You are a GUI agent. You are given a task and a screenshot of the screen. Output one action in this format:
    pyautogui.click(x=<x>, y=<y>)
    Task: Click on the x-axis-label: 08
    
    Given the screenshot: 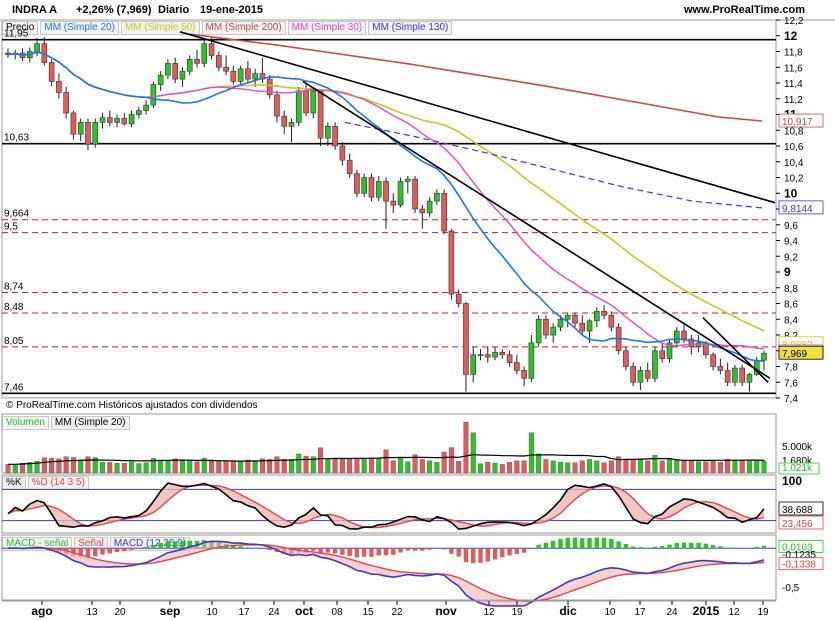 What is the action you would take?
    pyautogui.click(x=337, y=612)
    